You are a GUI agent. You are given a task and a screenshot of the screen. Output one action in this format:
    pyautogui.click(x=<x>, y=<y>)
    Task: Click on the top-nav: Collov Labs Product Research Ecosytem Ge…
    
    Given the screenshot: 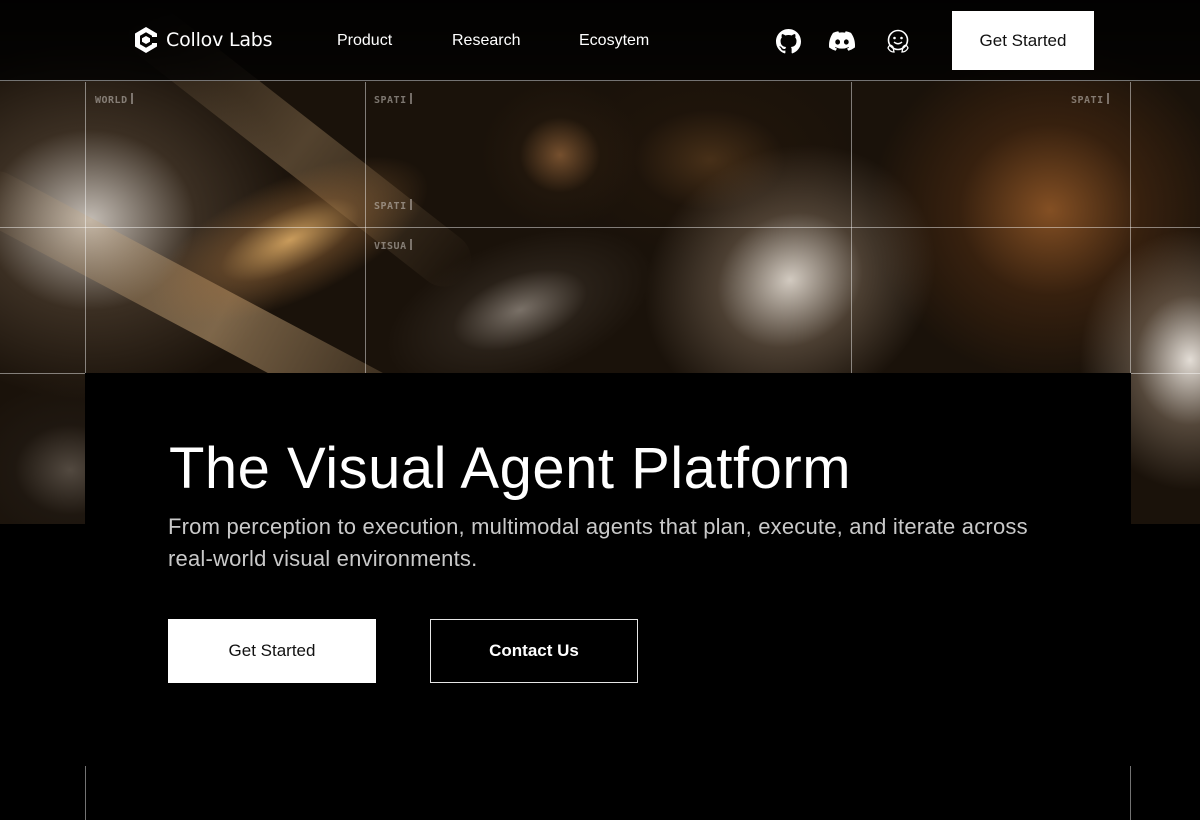 What is the action you would take?
    pyautogui.click(x=600, y=40)
    